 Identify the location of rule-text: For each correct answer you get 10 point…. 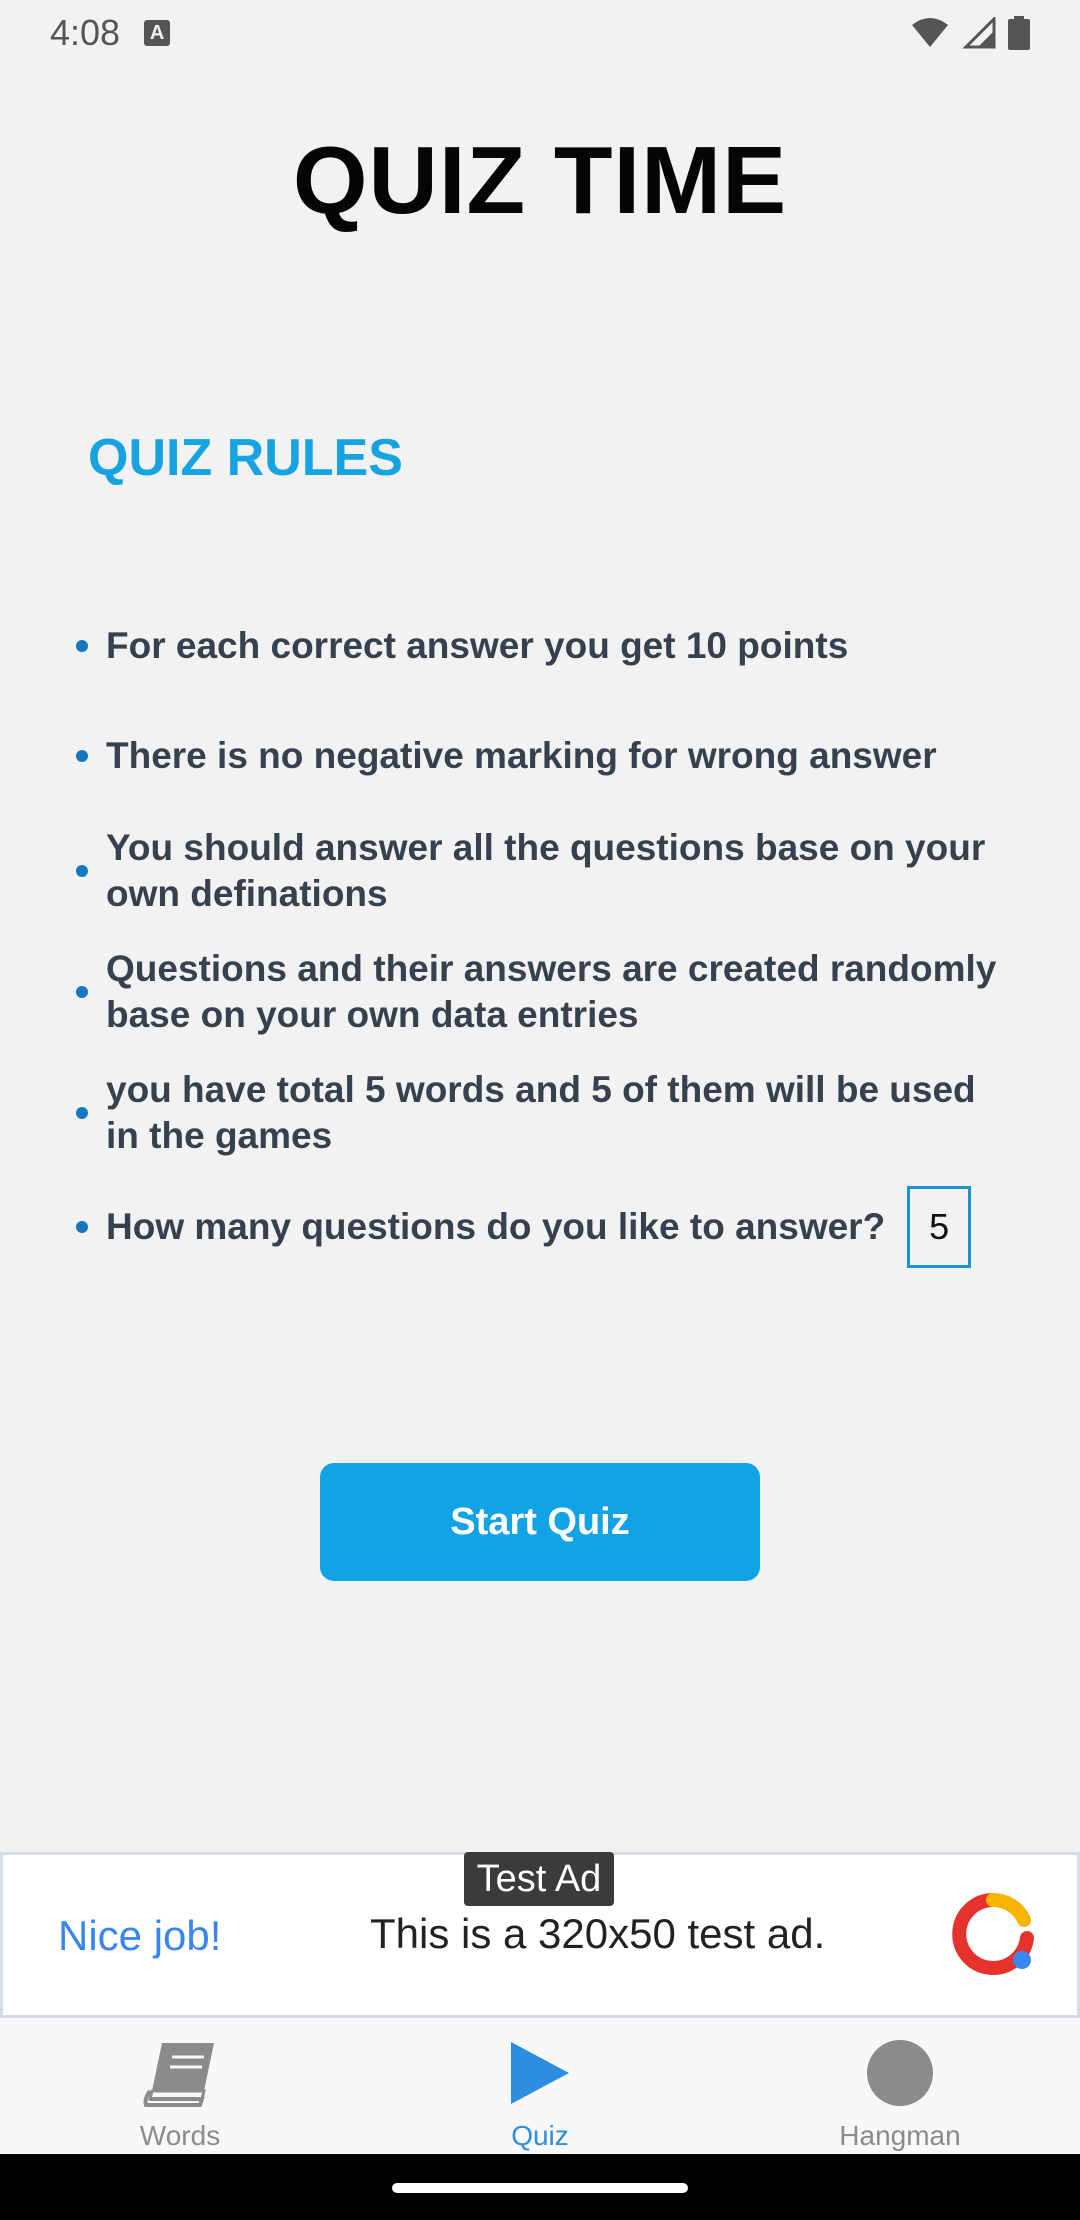
(477, 645).